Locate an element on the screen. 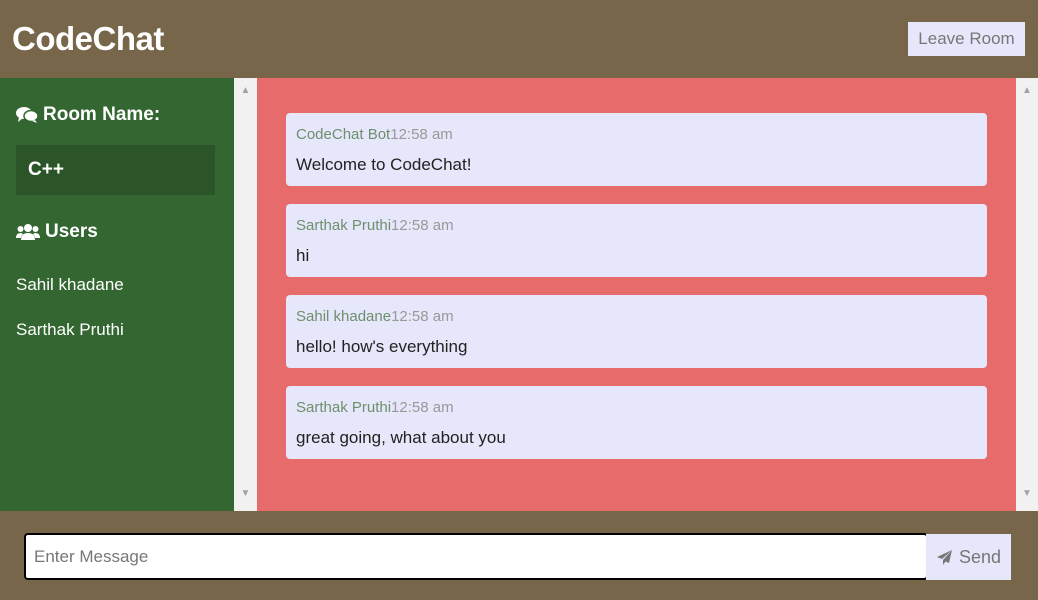  paper-plane-icon is located at coordinates (944, 557).